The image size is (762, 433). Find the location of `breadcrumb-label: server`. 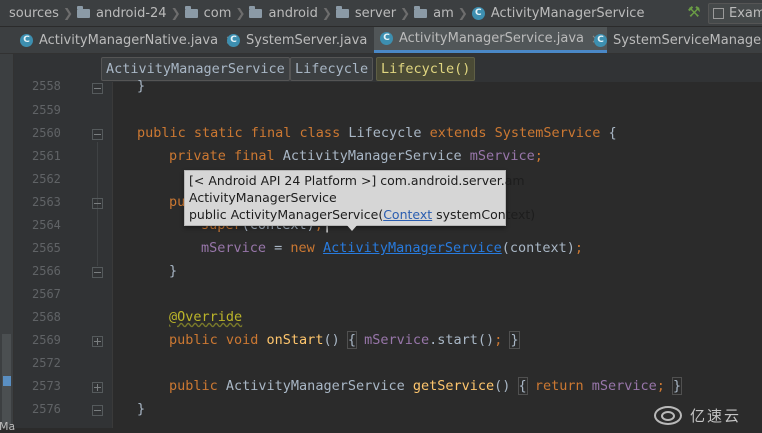

breadcrumb-label: server is located at coordinates (375, 13).